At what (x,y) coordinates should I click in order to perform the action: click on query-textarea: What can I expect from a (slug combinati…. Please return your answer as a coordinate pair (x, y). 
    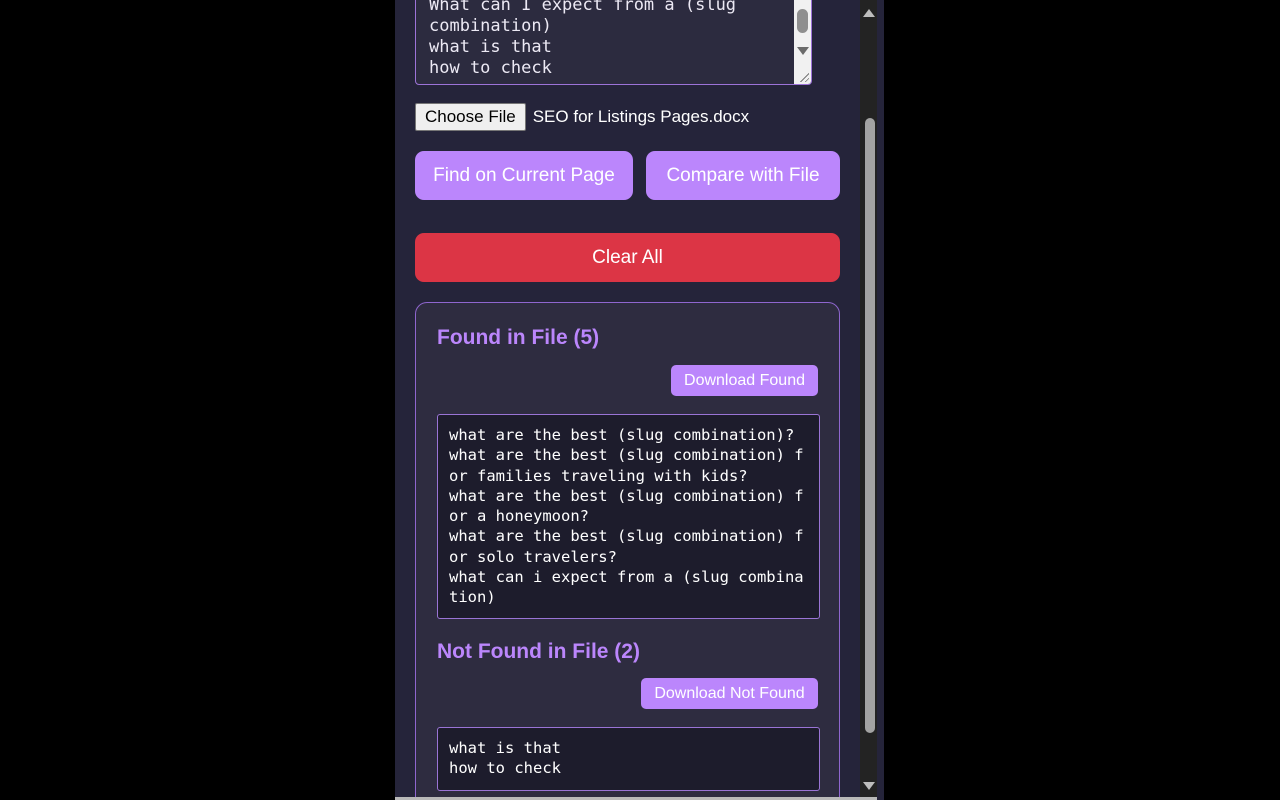
    Looking at the image, I should click on (613, 42).